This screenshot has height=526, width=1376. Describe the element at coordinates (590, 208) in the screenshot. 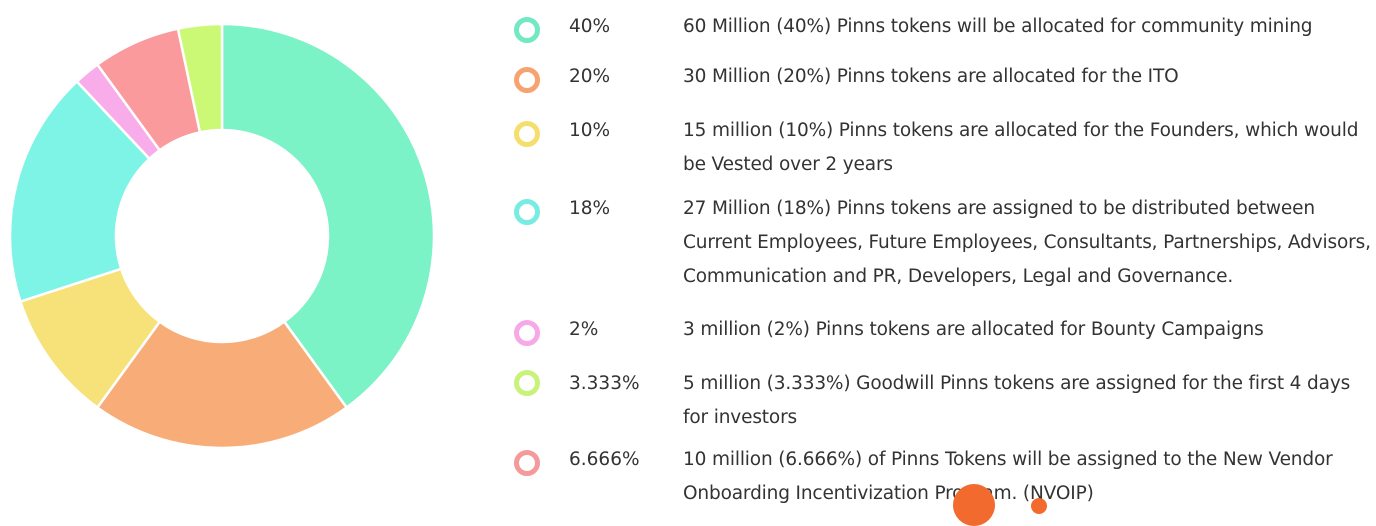

I see `legend-percent: 18%` at that location.